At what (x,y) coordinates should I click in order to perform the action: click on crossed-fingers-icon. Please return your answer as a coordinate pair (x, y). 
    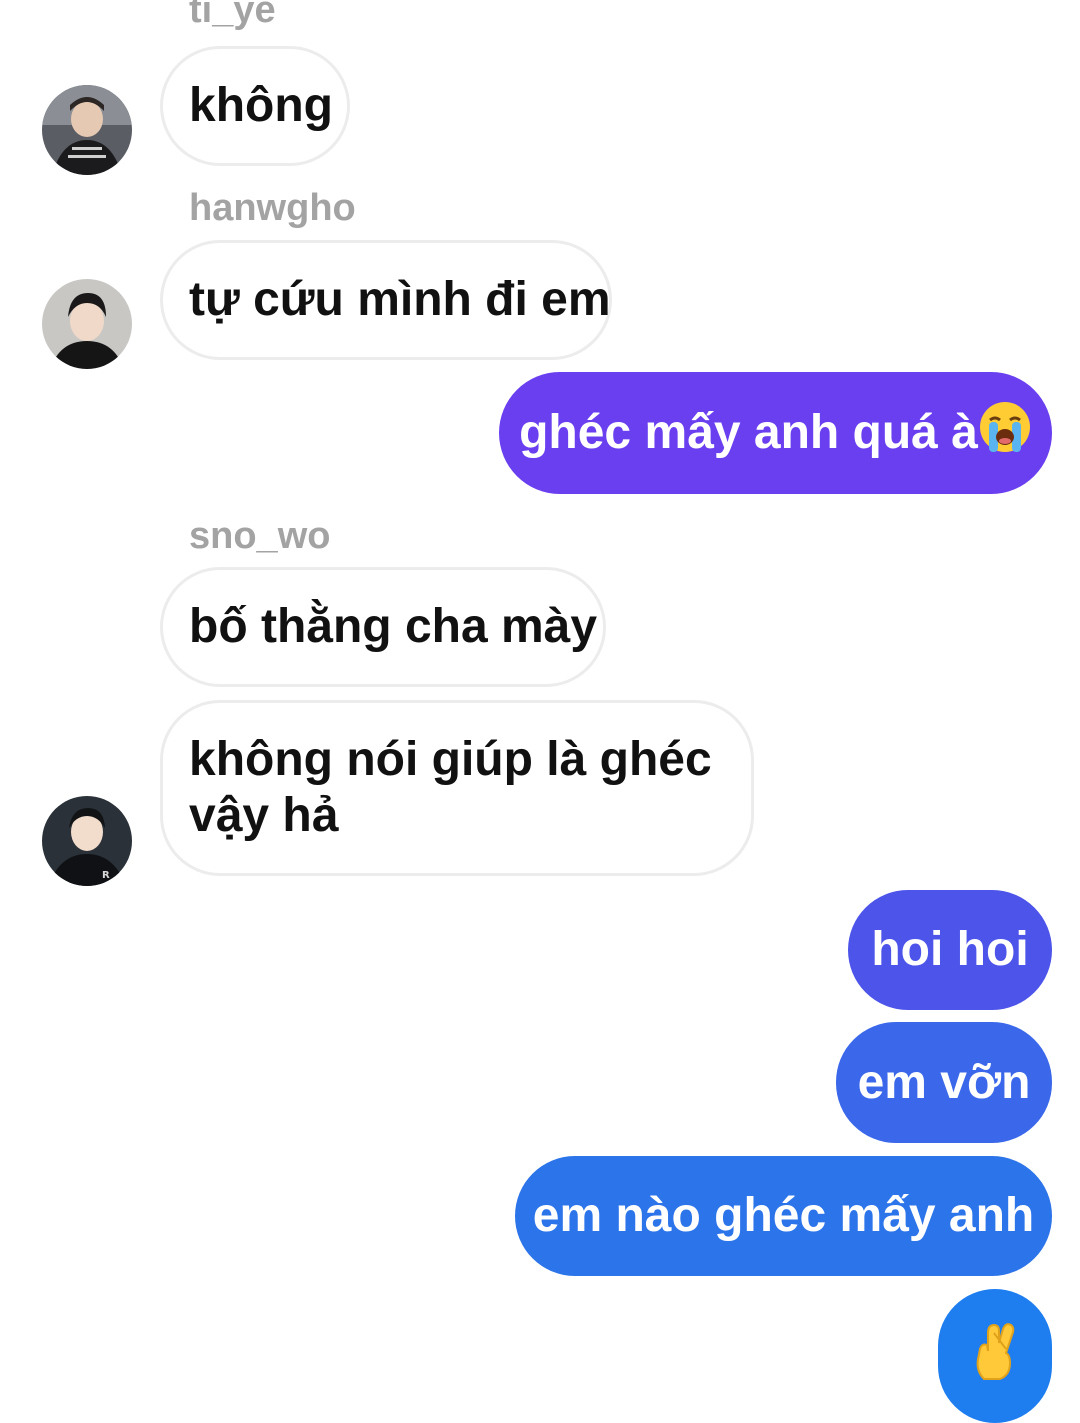
    Looking at the image, I should click on (995, 1356).